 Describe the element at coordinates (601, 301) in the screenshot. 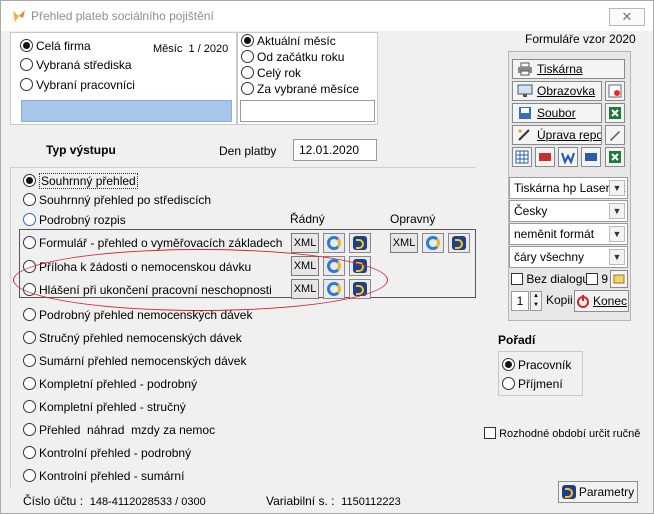

I see `konec-button: Konec` at that location.